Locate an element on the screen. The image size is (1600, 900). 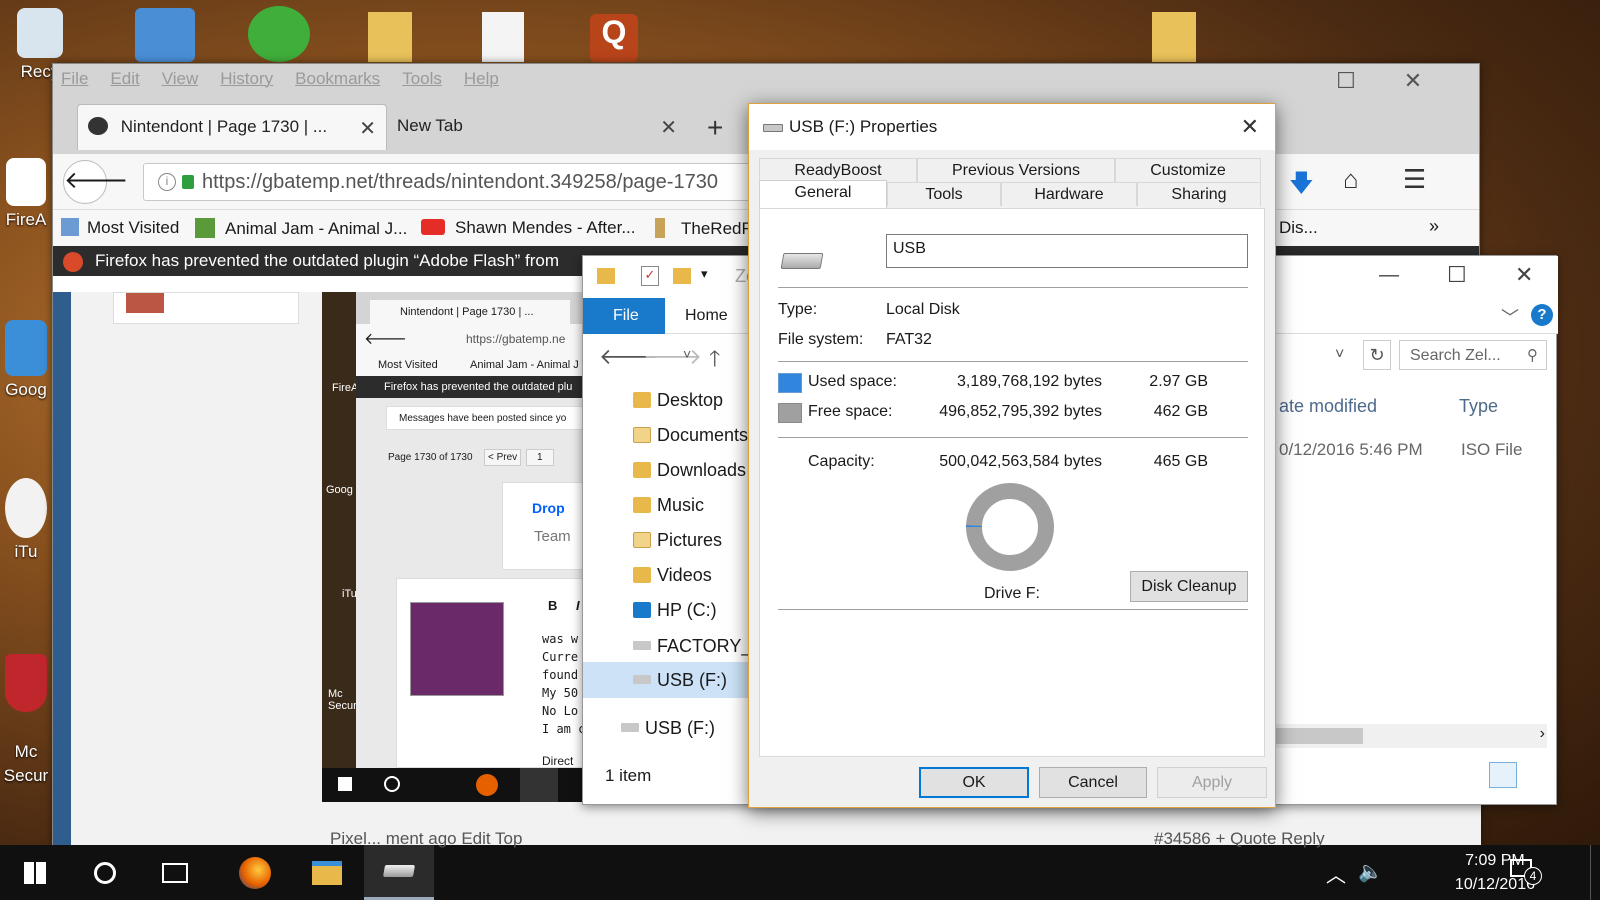
tab-customize: Customize is located at coordinates (1188, 170).